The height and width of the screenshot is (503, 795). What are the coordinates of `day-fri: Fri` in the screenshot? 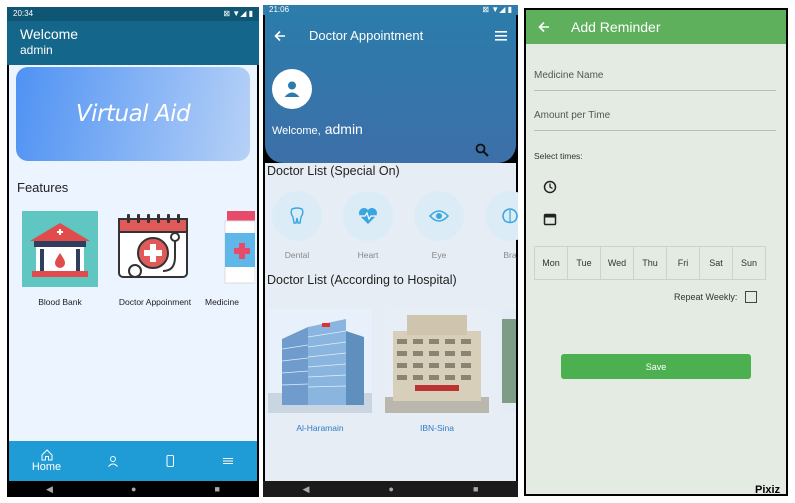 It's located at (683, 263).